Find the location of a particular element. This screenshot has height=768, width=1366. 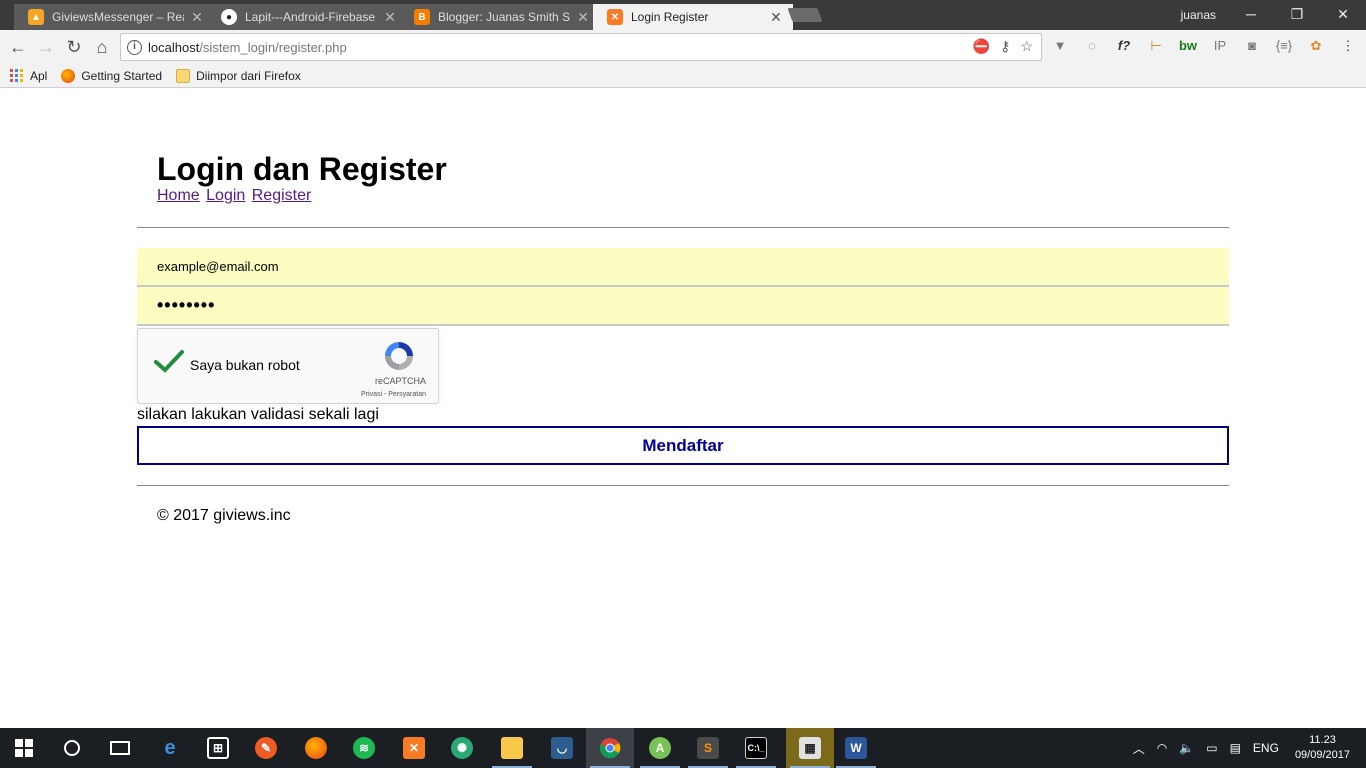

task-view-button is located at coordinates (120, 748).